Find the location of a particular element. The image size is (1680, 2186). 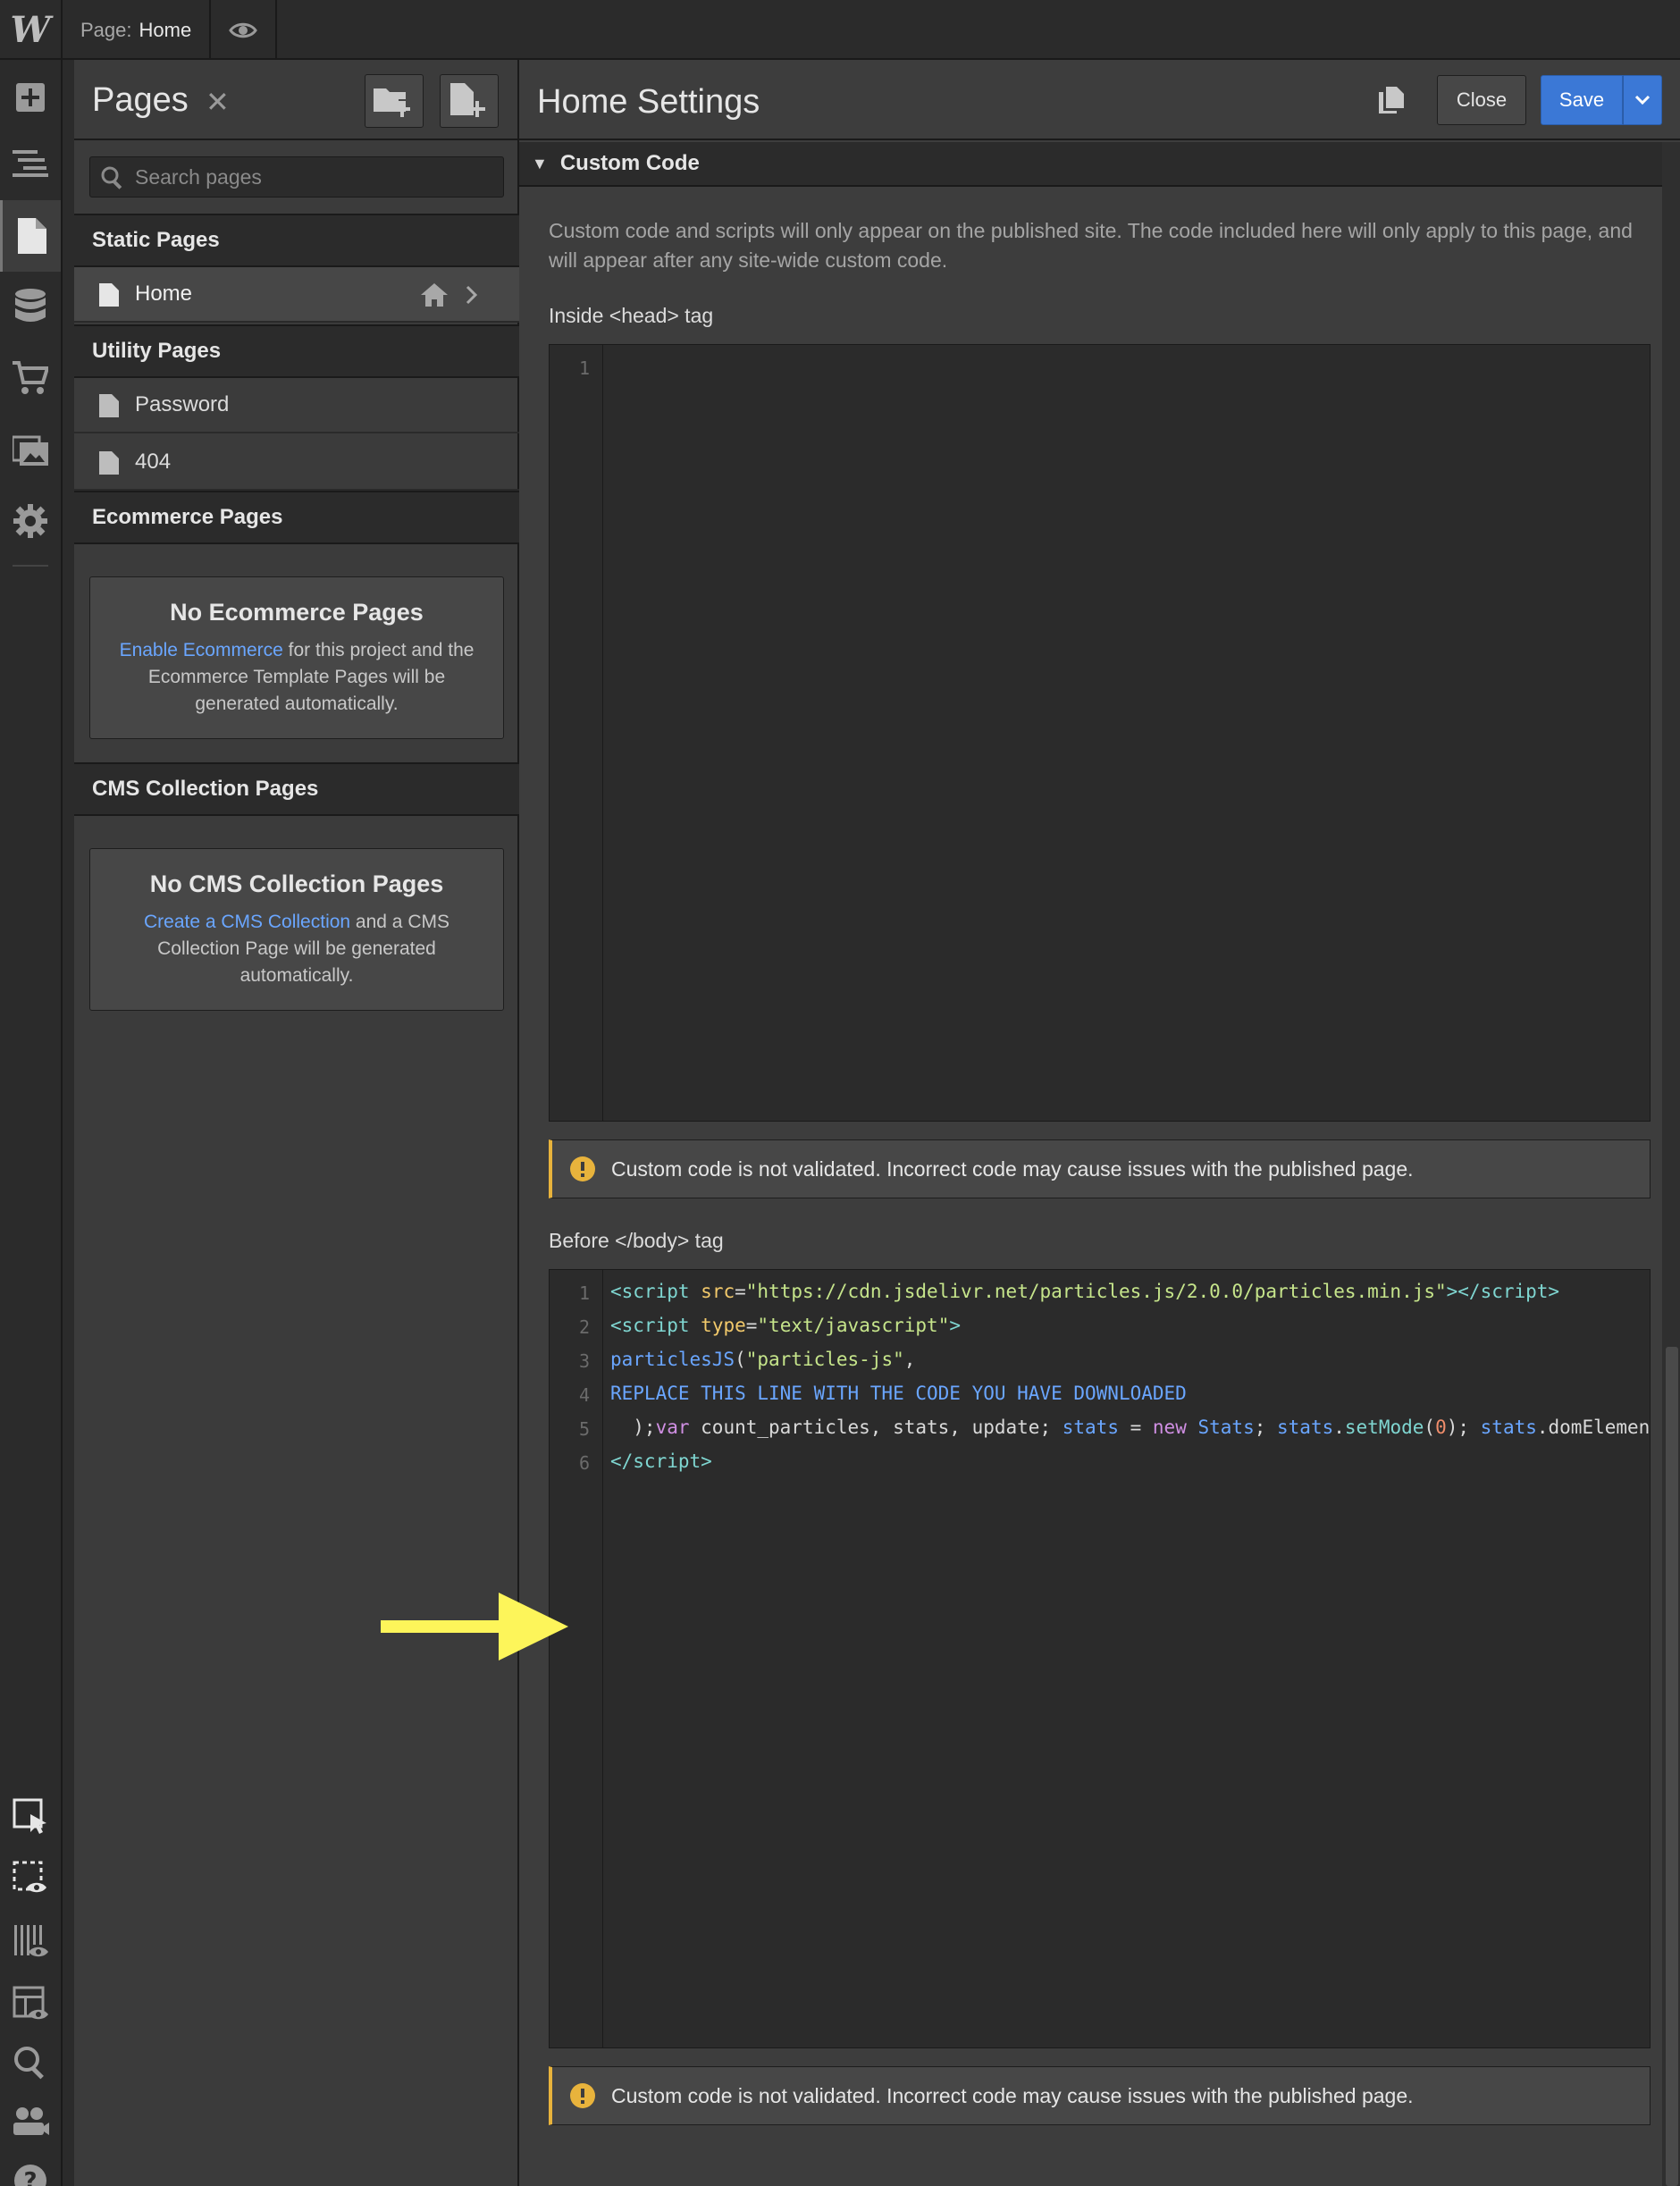

code-line-2: <script type="text/javascript"> is located at coordinates (785, 1325).